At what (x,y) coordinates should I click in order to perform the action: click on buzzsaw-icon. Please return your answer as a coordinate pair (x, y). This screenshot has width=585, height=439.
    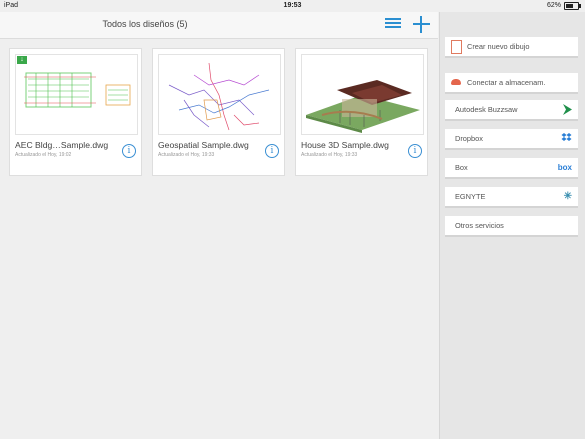
    Looking at the image, I should click on (567, 109).